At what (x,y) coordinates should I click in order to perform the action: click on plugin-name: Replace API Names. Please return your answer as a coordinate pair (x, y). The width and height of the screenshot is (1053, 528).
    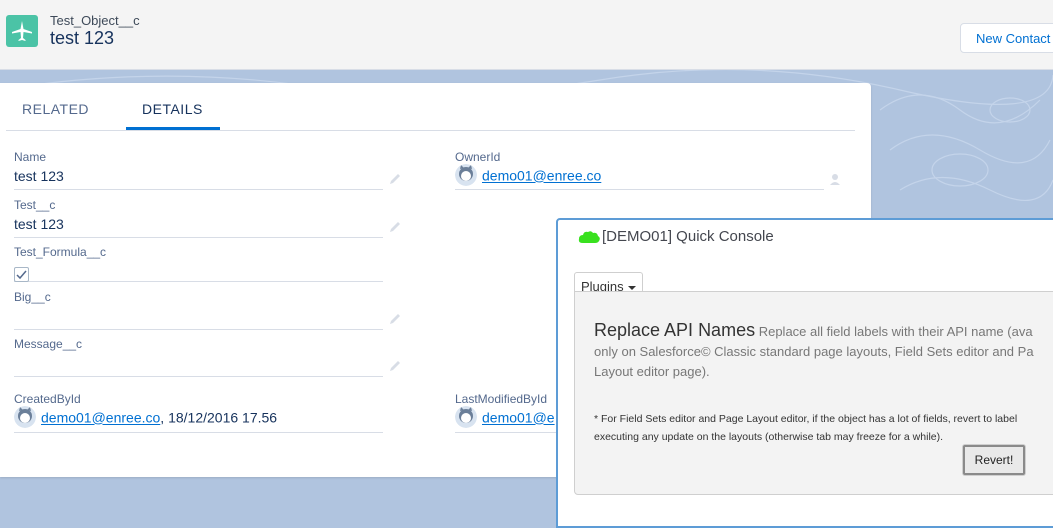
    Looking at the image, I should click on (675, 330).